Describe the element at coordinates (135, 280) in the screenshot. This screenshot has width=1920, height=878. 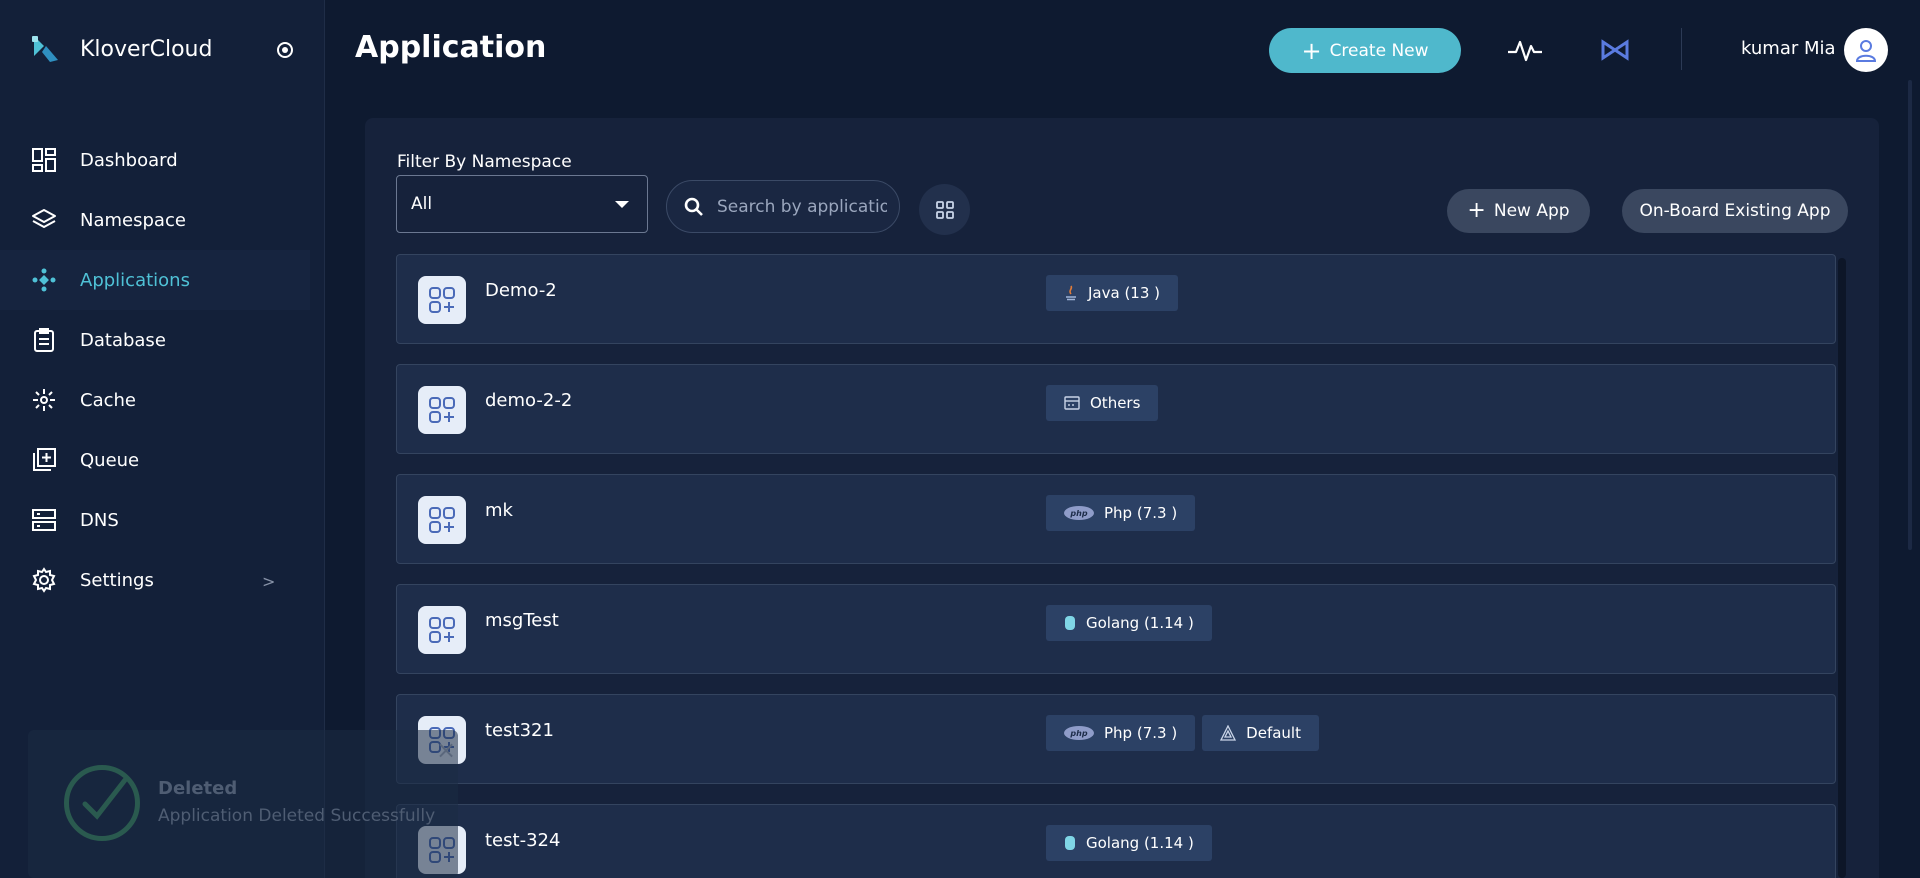
I see `sidebar-item-label: Applications` at that location.